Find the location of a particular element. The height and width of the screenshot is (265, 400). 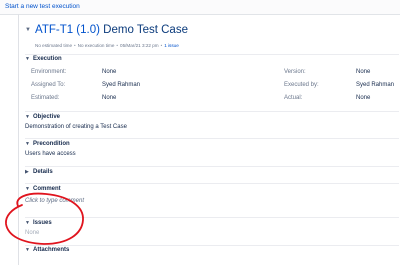

estimated-label: Estimated: is located at coordinates (45, 98).